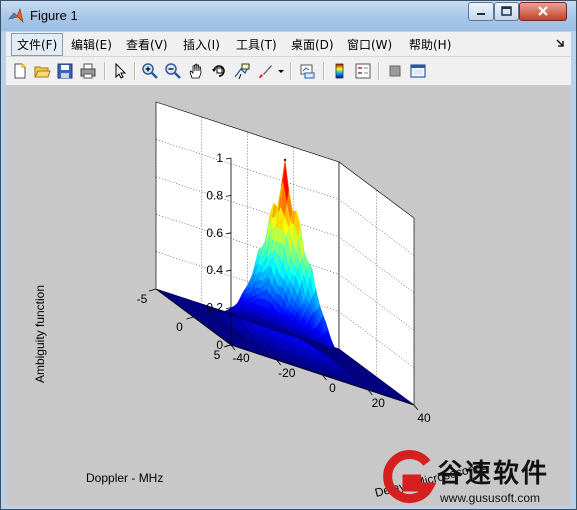  Describe the element at coordinates (288, 71) in the screenshot. I see `figure-toolbar` at that location.